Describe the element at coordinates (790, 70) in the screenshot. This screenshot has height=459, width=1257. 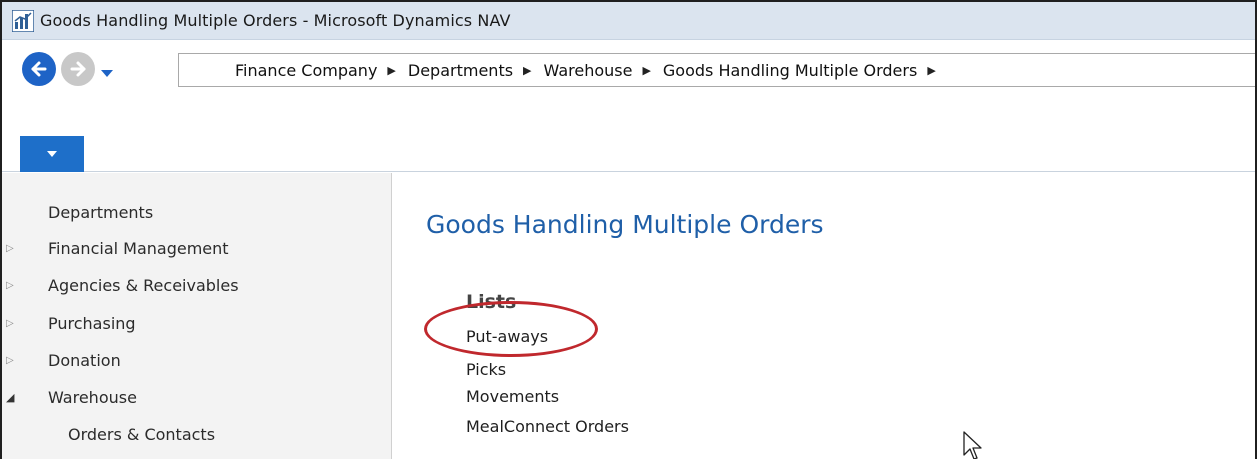
I see `breadcrumb-label: Goods Handling Multiple Orders` at that location.